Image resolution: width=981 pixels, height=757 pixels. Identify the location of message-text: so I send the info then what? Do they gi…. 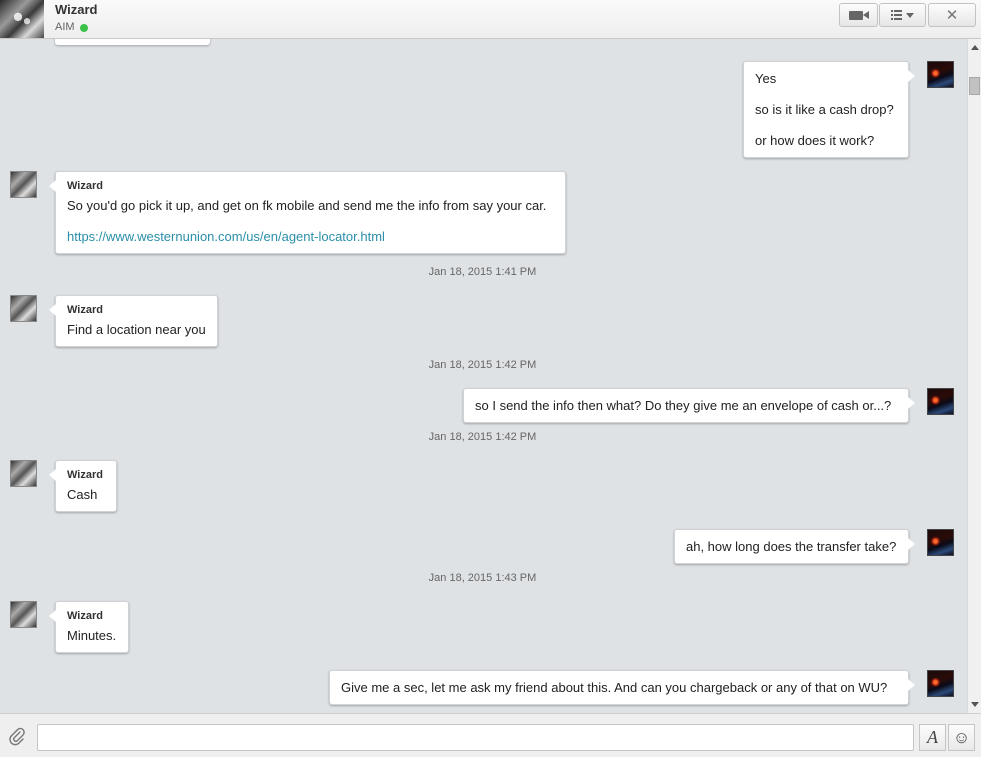
(683, 405).